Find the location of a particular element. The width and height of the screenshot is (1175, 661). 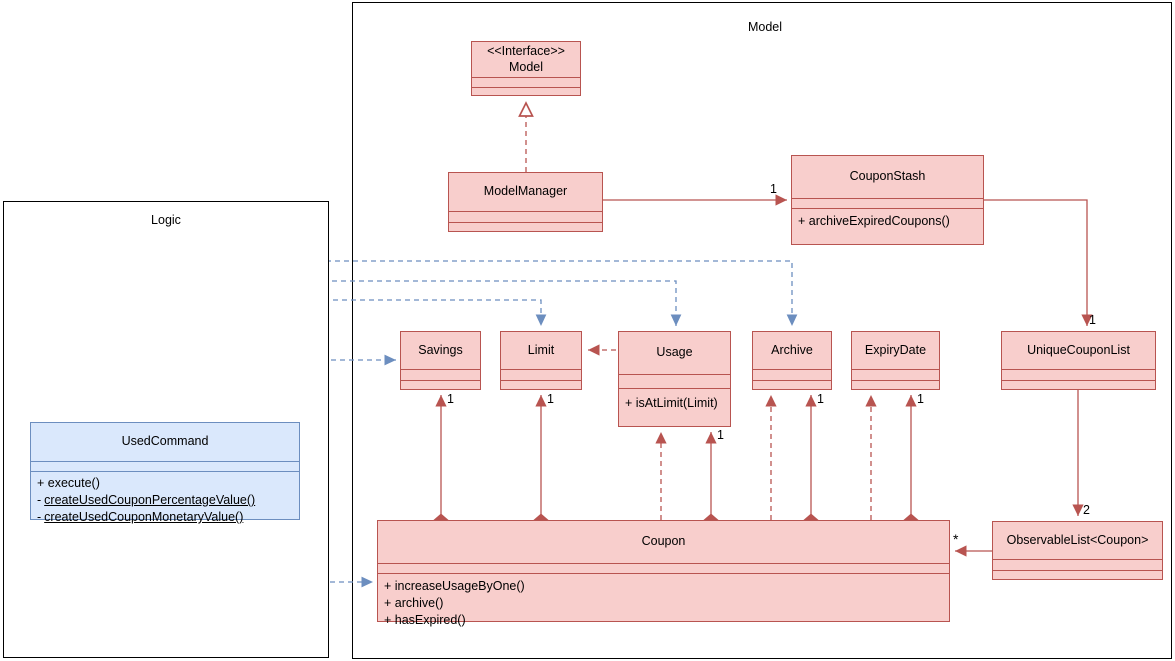

class-coupon-method-1: + archive() is located at coordinates (414, 603).